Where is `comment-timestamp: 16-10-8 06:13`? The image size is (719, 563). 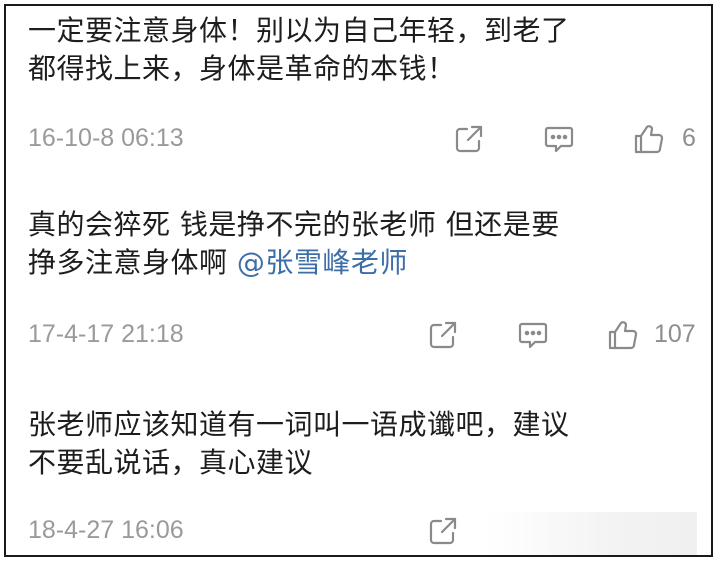
comment-timestamp: 16-10-8 06:13 is located at coordinates (106, 138).